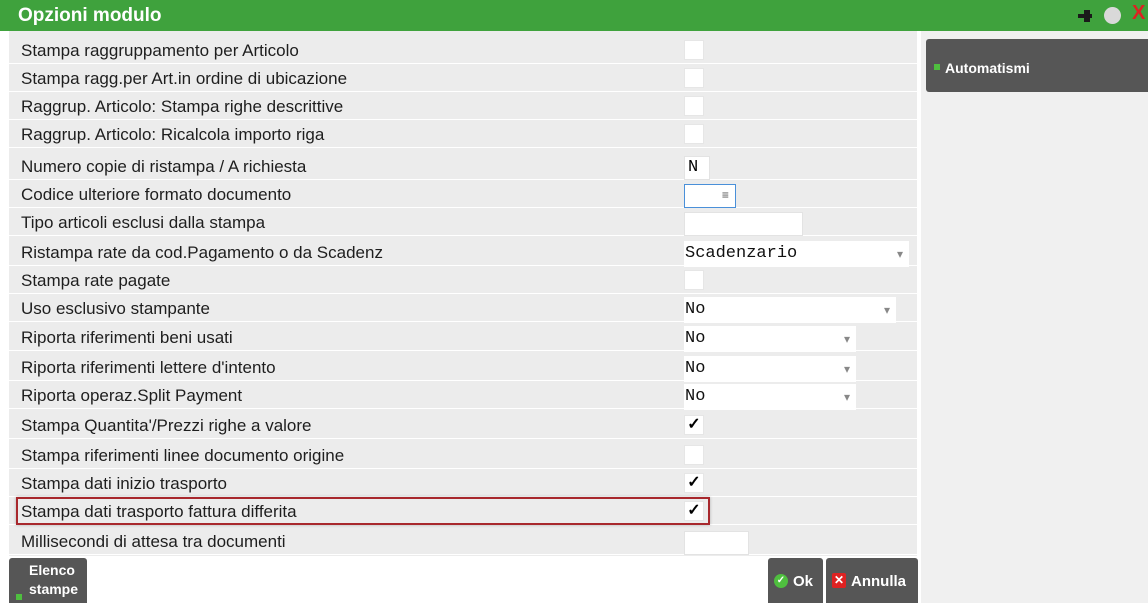  What do you see at coordinates (463, 195) in the screenshot?
I see `option-row: Codice ulteriore formato documento ≡` at bounding box center [463, 195].